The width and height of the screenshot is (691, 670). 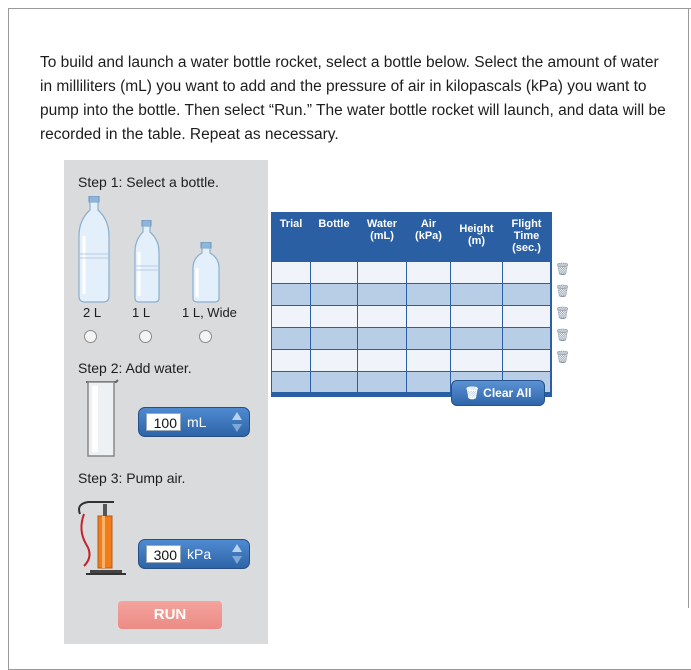 What do you see at coordinates (688, 308) in the screenshot?
I see `frame-right-border` at bounding box center [688, 308].